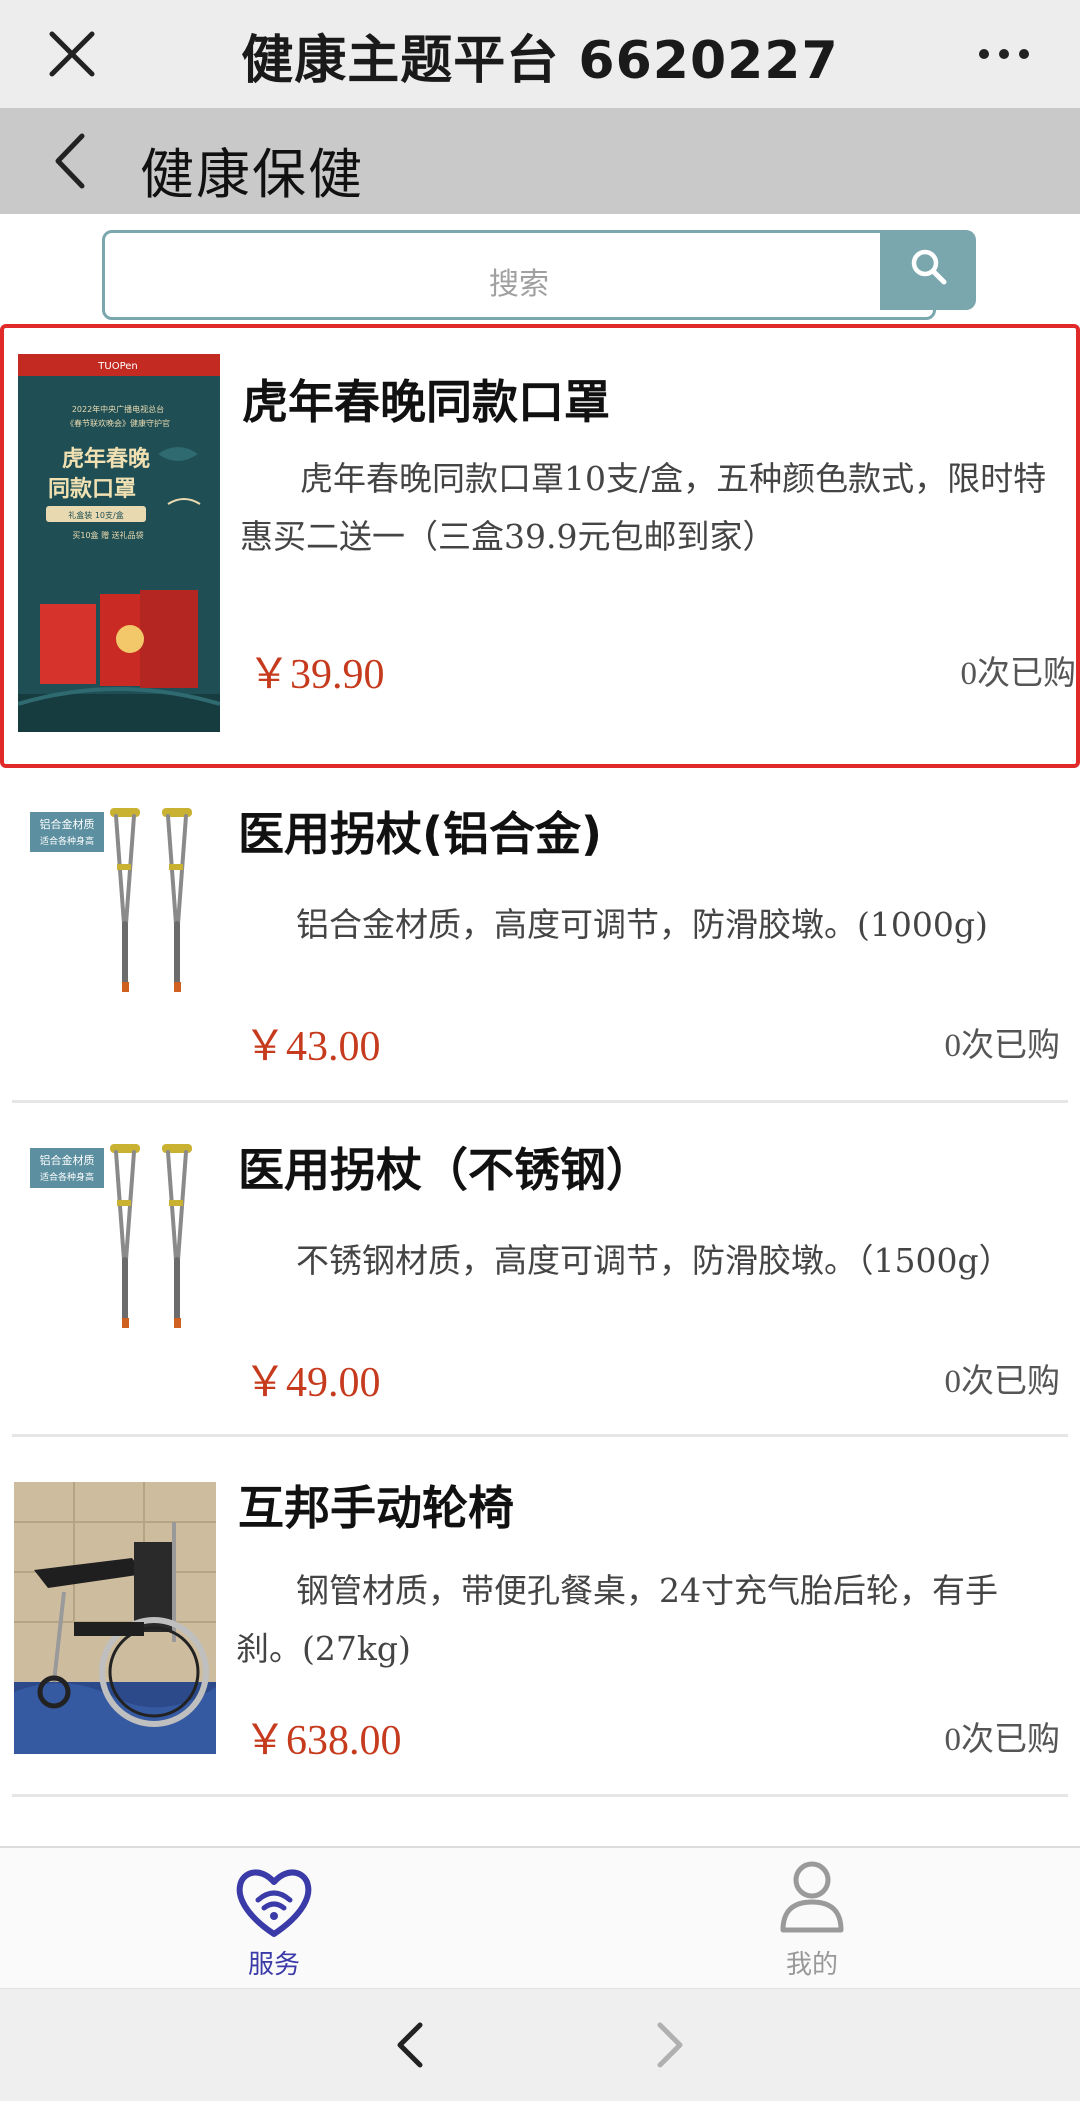 Image resolution: width=1080 pixels, height=2101 pixels. I want to click on svg-text: 《春节联欢晚会》健康守护官, so click(118, 423).